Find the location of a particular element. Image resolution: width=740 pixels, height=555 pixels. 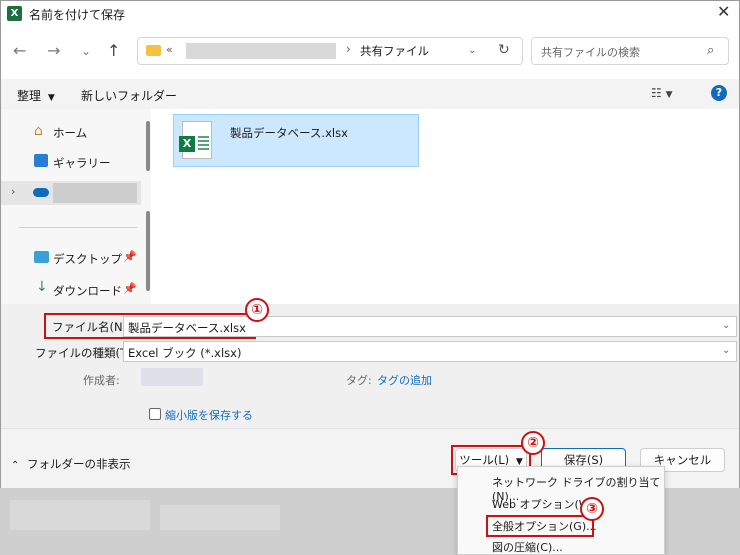

recent-chevron-icon: ⌄ is located at coordinates (86, 51).